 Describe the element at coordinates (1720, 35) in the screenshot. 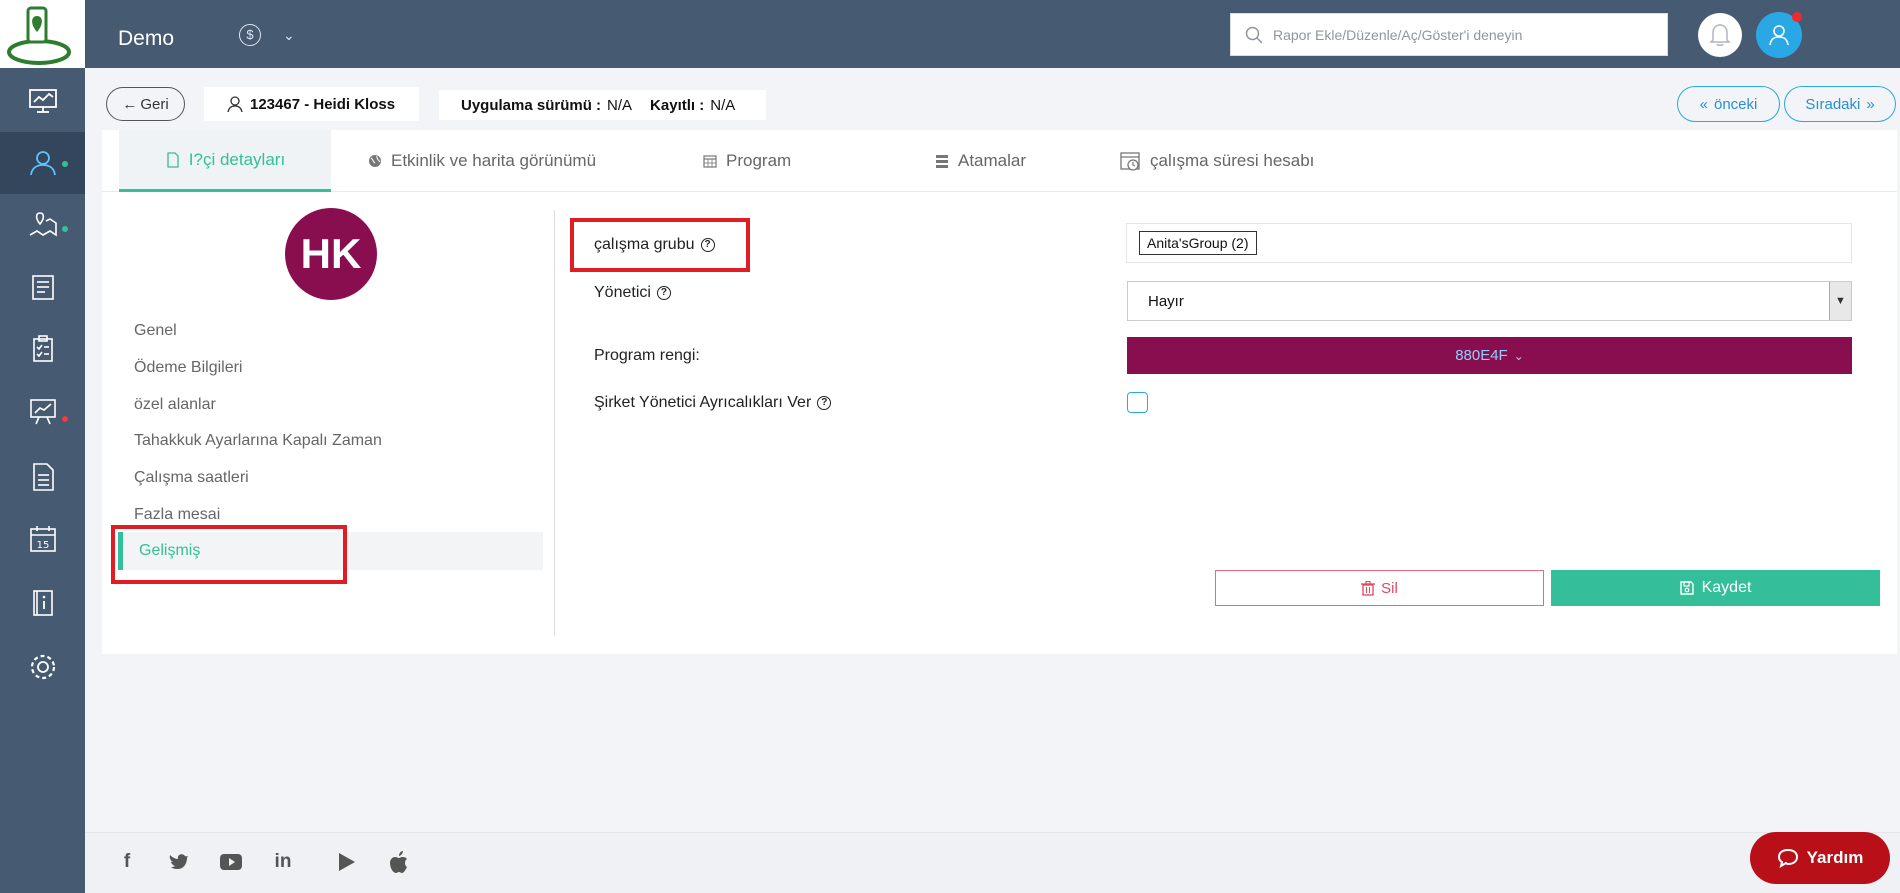

I see `notifications-button` at that location.